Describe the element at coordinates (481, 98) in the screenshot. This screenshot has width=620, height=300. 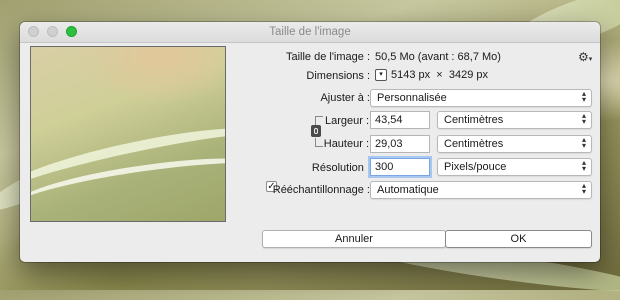
I see `fit-select: Personnalisée ▴ ▾` at that location.